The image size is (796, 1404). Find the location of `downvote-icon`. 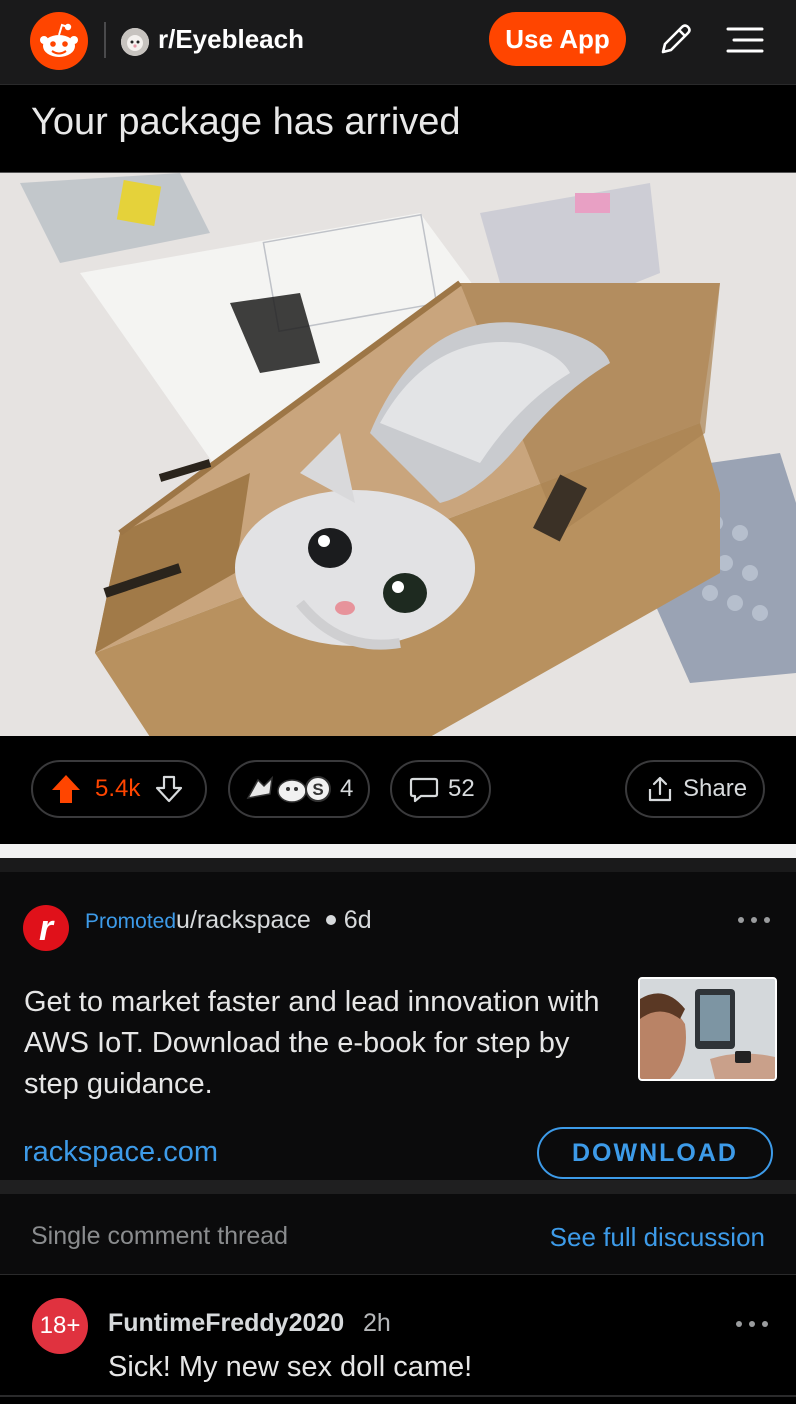

downvote-icon is located at coordinates (169, 789).